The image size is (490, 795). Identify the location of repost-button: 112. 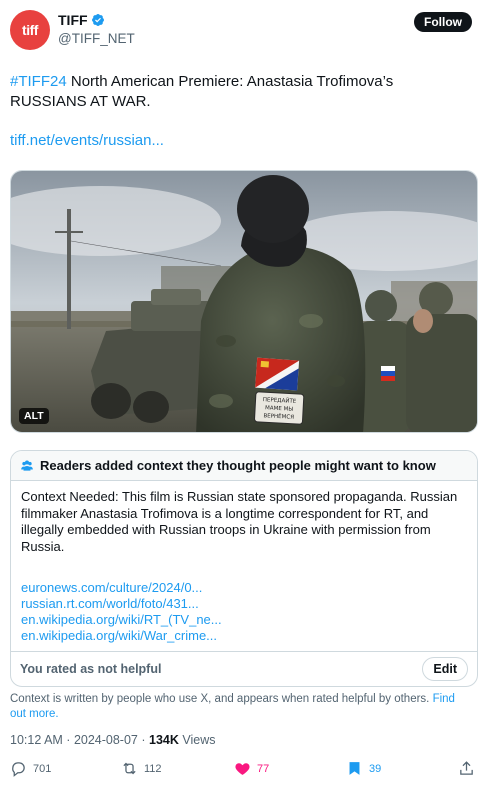
(141, 768).